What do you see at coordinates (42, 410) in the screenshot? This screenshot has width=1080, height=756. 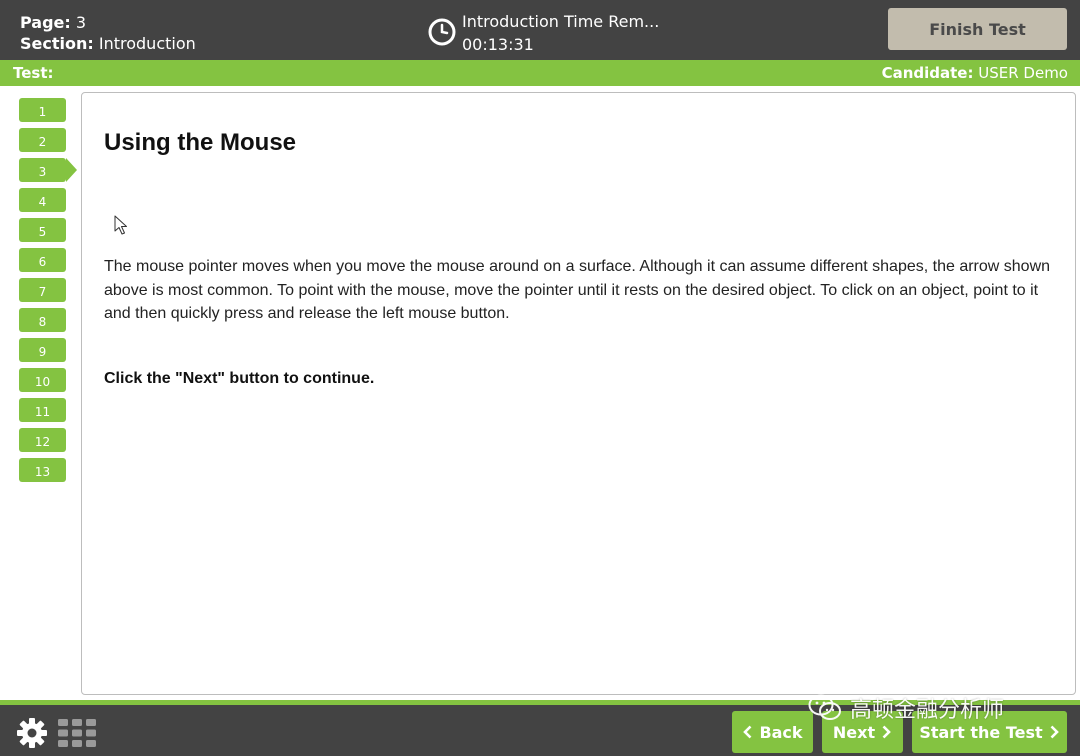 I see `nav-item-11: 11` at bounding box center [42, 410].